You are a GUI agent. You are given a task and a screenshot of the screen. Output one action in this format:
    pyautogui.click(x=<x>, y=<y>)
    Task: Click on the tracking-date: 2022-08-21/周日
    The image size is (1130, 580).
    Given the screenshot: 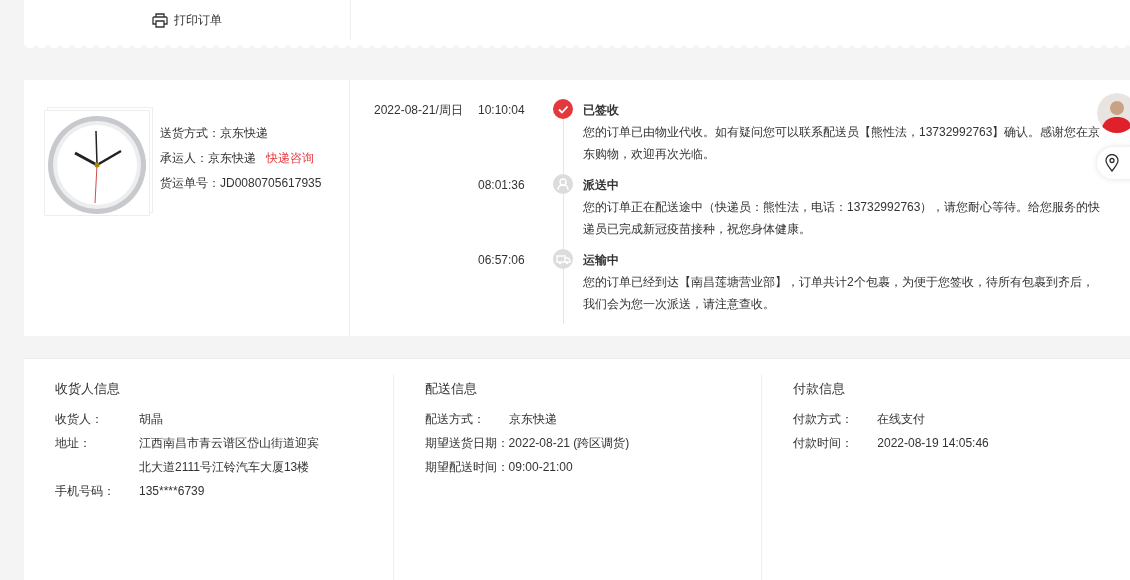 What is the action you would take?
    pyautogui.click(x=418, y=110)
    